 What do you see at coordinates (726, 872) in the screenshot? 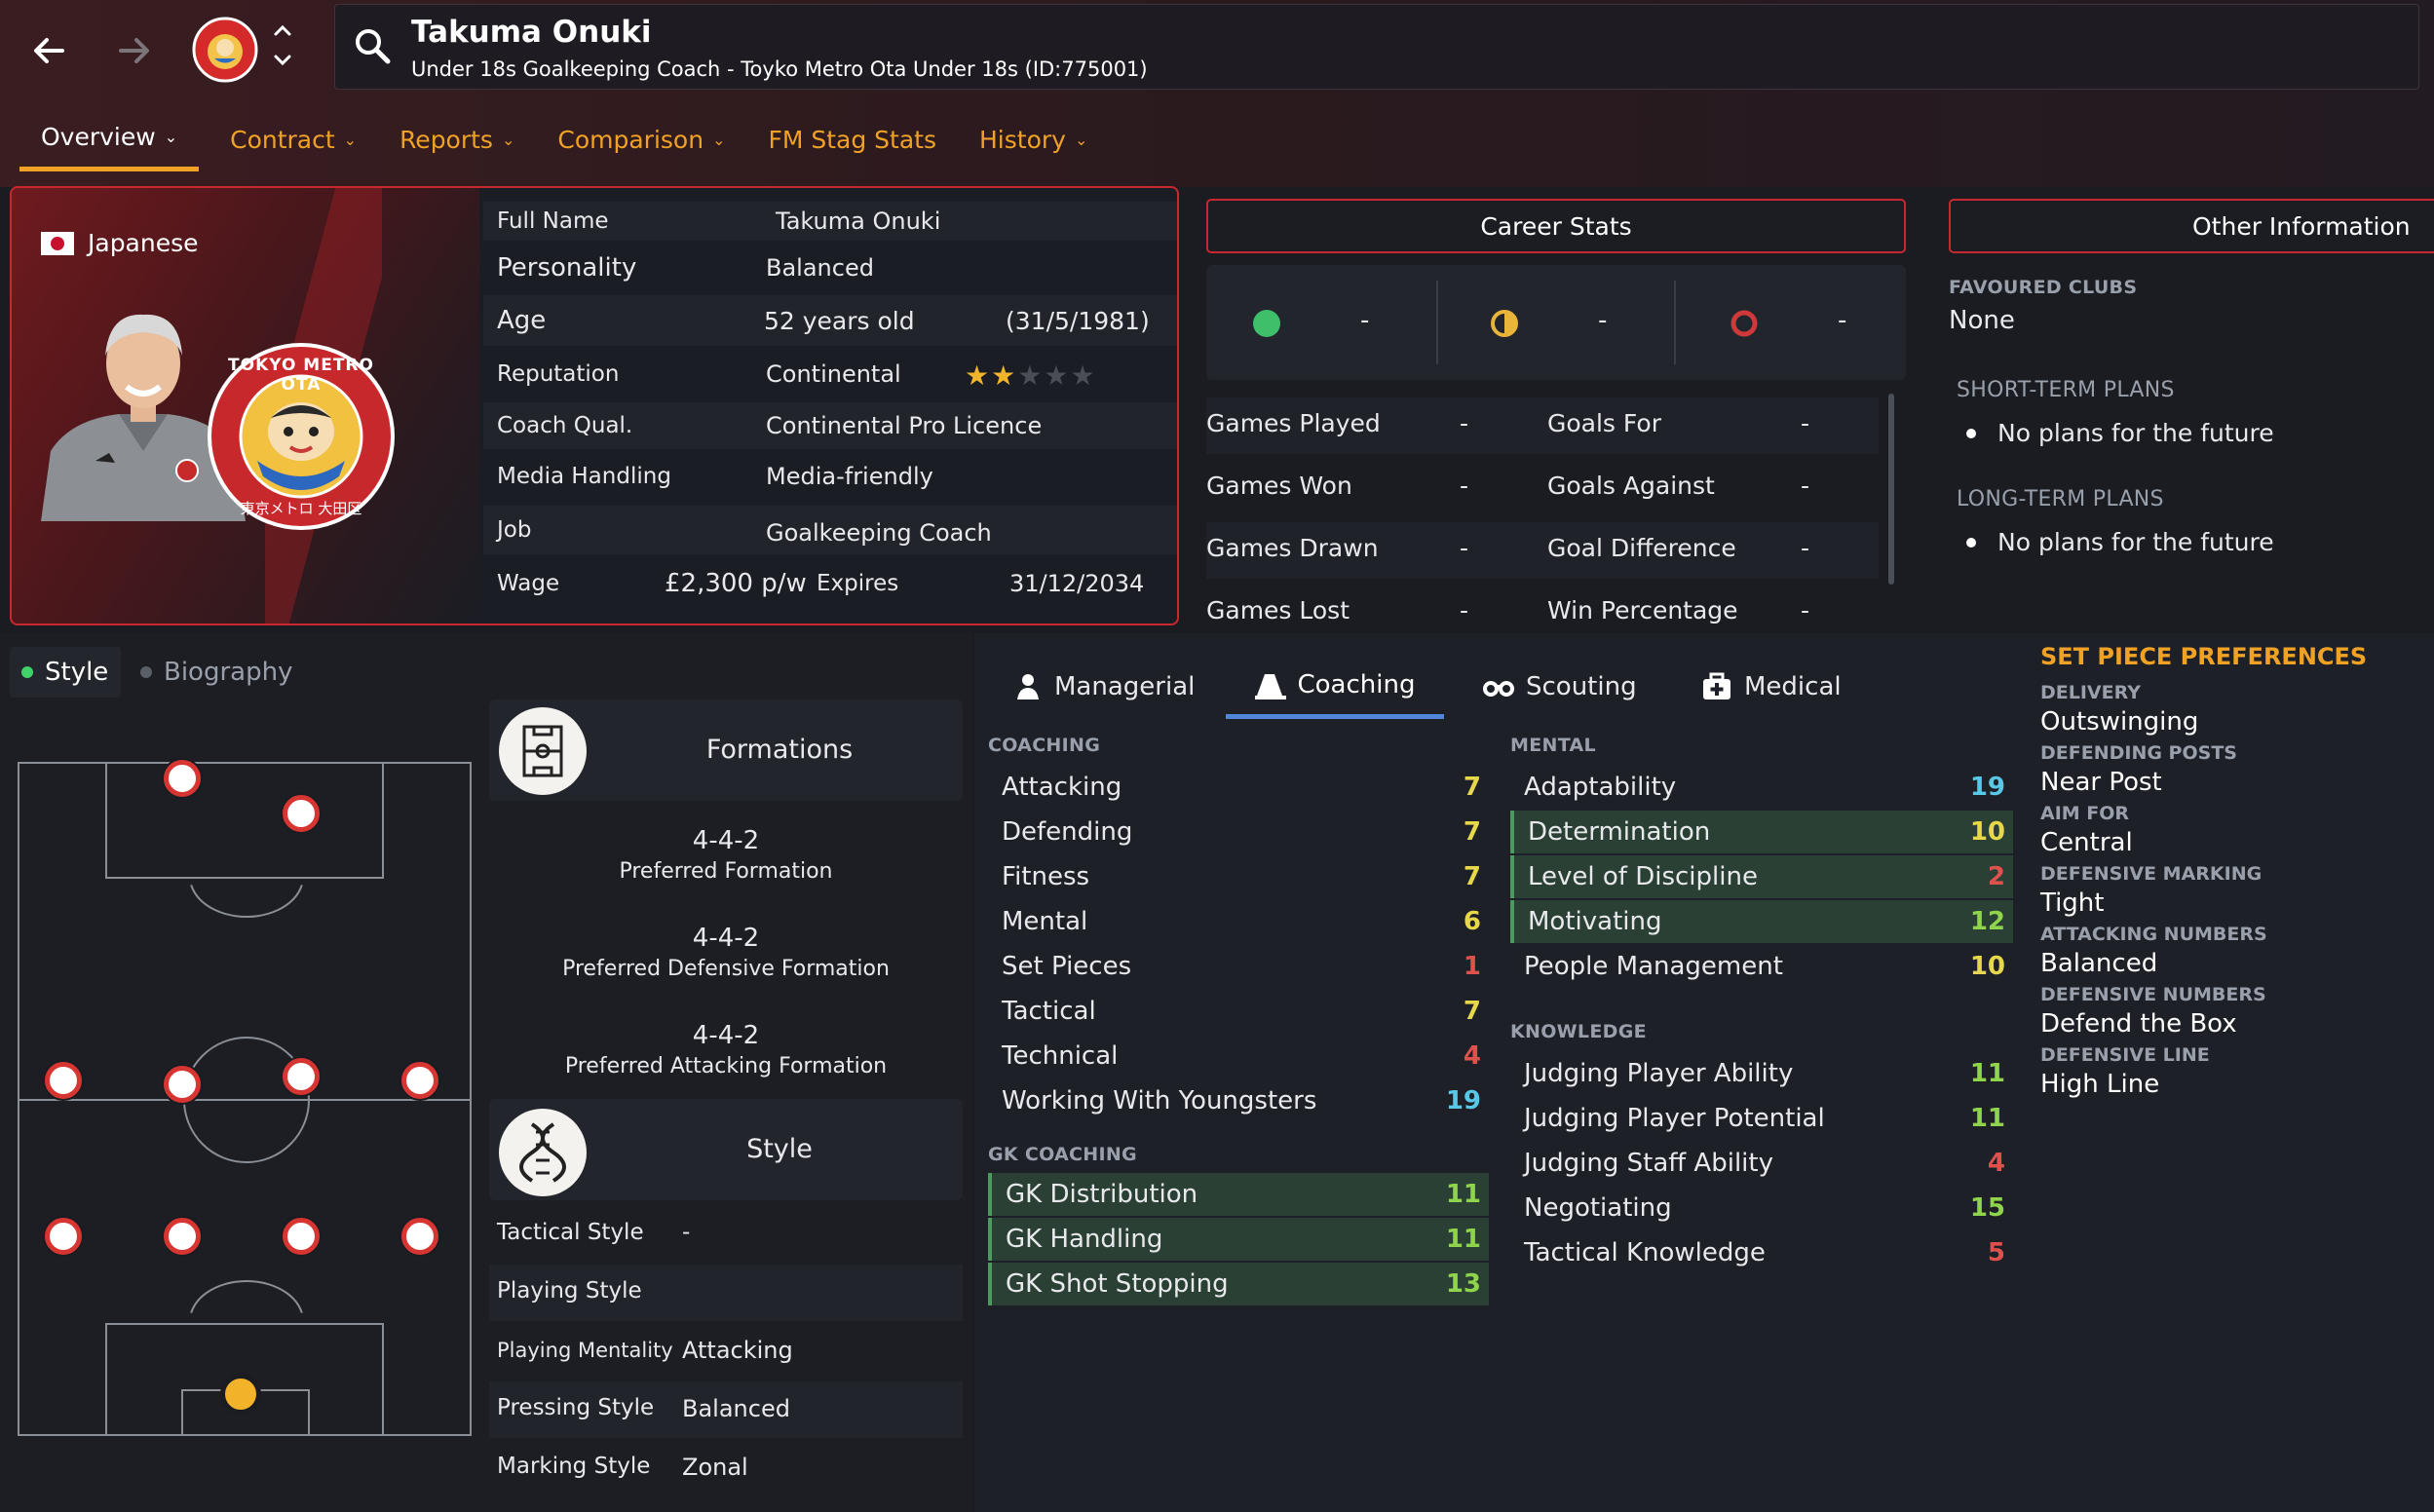
I see `formation-label: Preferred Formation` at bounding box center [726, 872].